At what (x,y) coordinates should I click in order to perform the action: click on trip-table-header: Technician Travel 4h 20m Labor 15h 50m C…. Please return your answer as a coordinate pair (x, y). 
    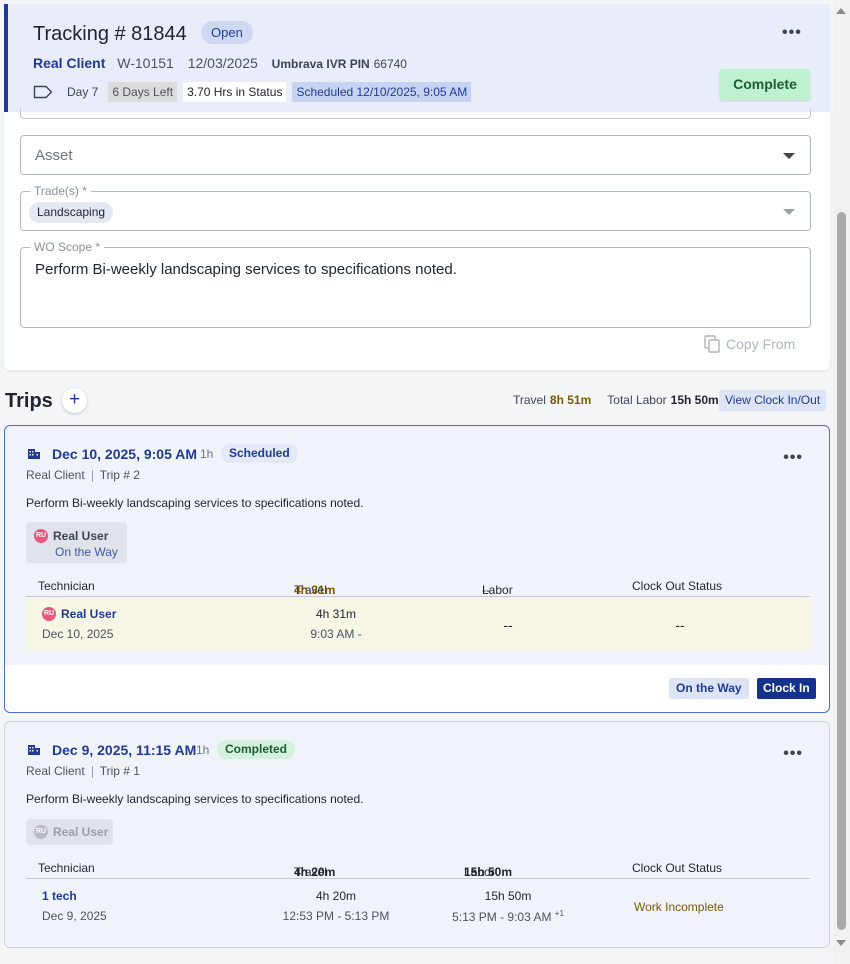
    Looking at the image, I should click on (418, 868).